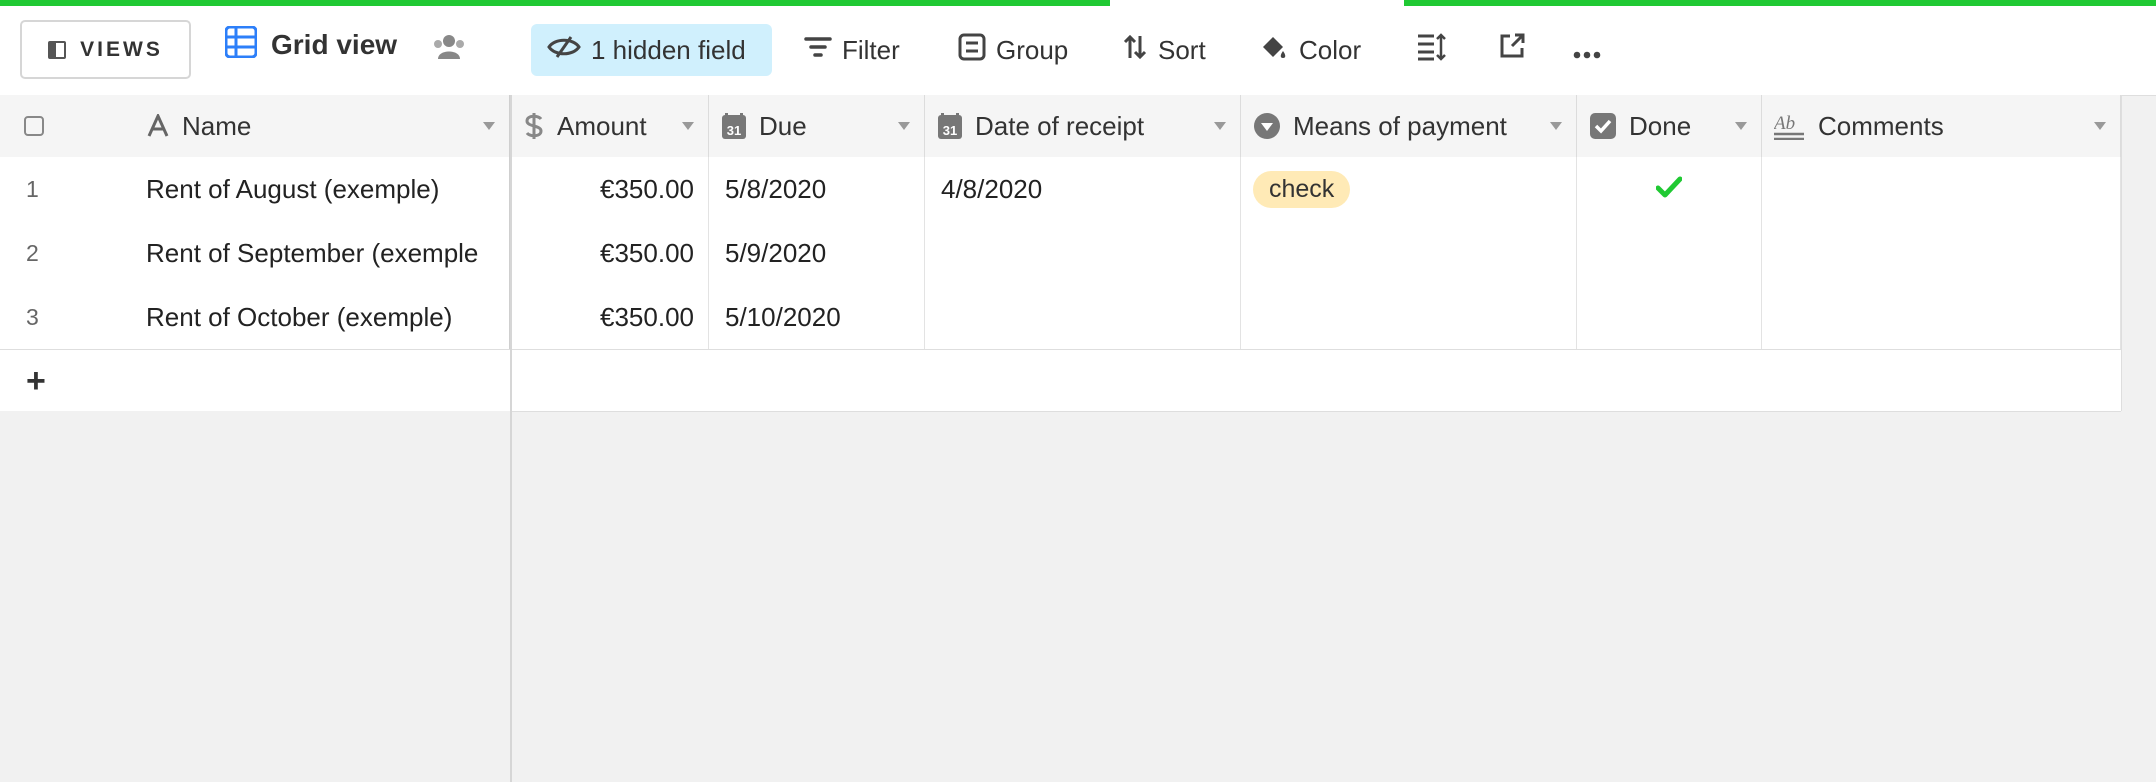  Describe the element at coordinates (1660, 125) in the screenshot. I see `column-label: Done` at that location.